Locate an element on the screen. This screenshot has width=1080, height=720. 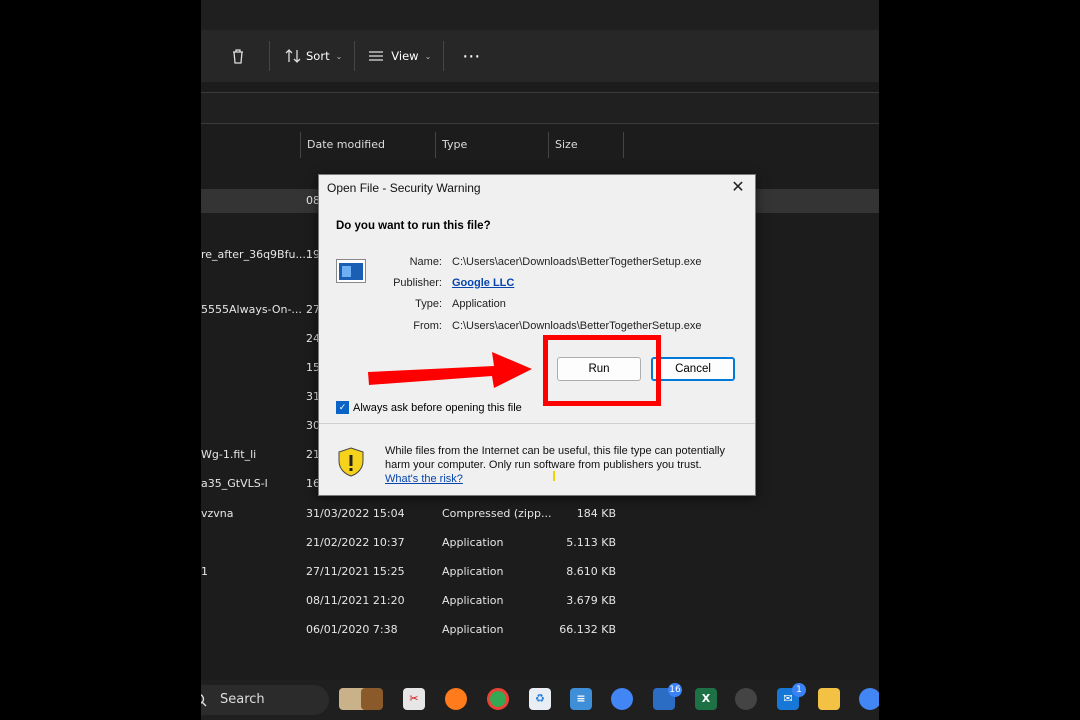
annotation-overlay is located at coordinates (450, 370).